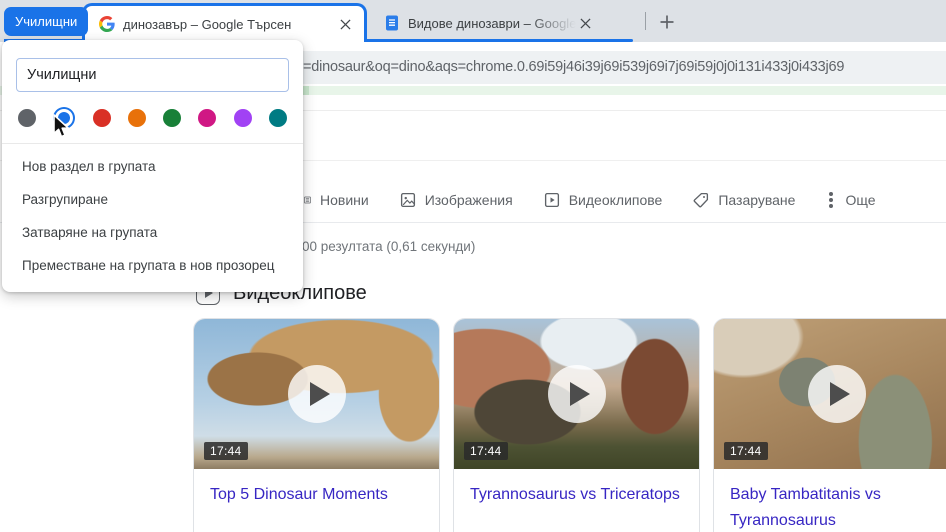 Image resolution: width=946 pixels, height=532 pixels. Describe the element at coordinates (152, 75) in the screenshot. I see `group-name-input` at that location.